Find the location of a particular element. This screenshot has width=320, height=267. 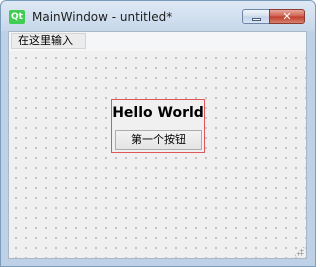

size-grip-icon is located at coordinates (299, 251).